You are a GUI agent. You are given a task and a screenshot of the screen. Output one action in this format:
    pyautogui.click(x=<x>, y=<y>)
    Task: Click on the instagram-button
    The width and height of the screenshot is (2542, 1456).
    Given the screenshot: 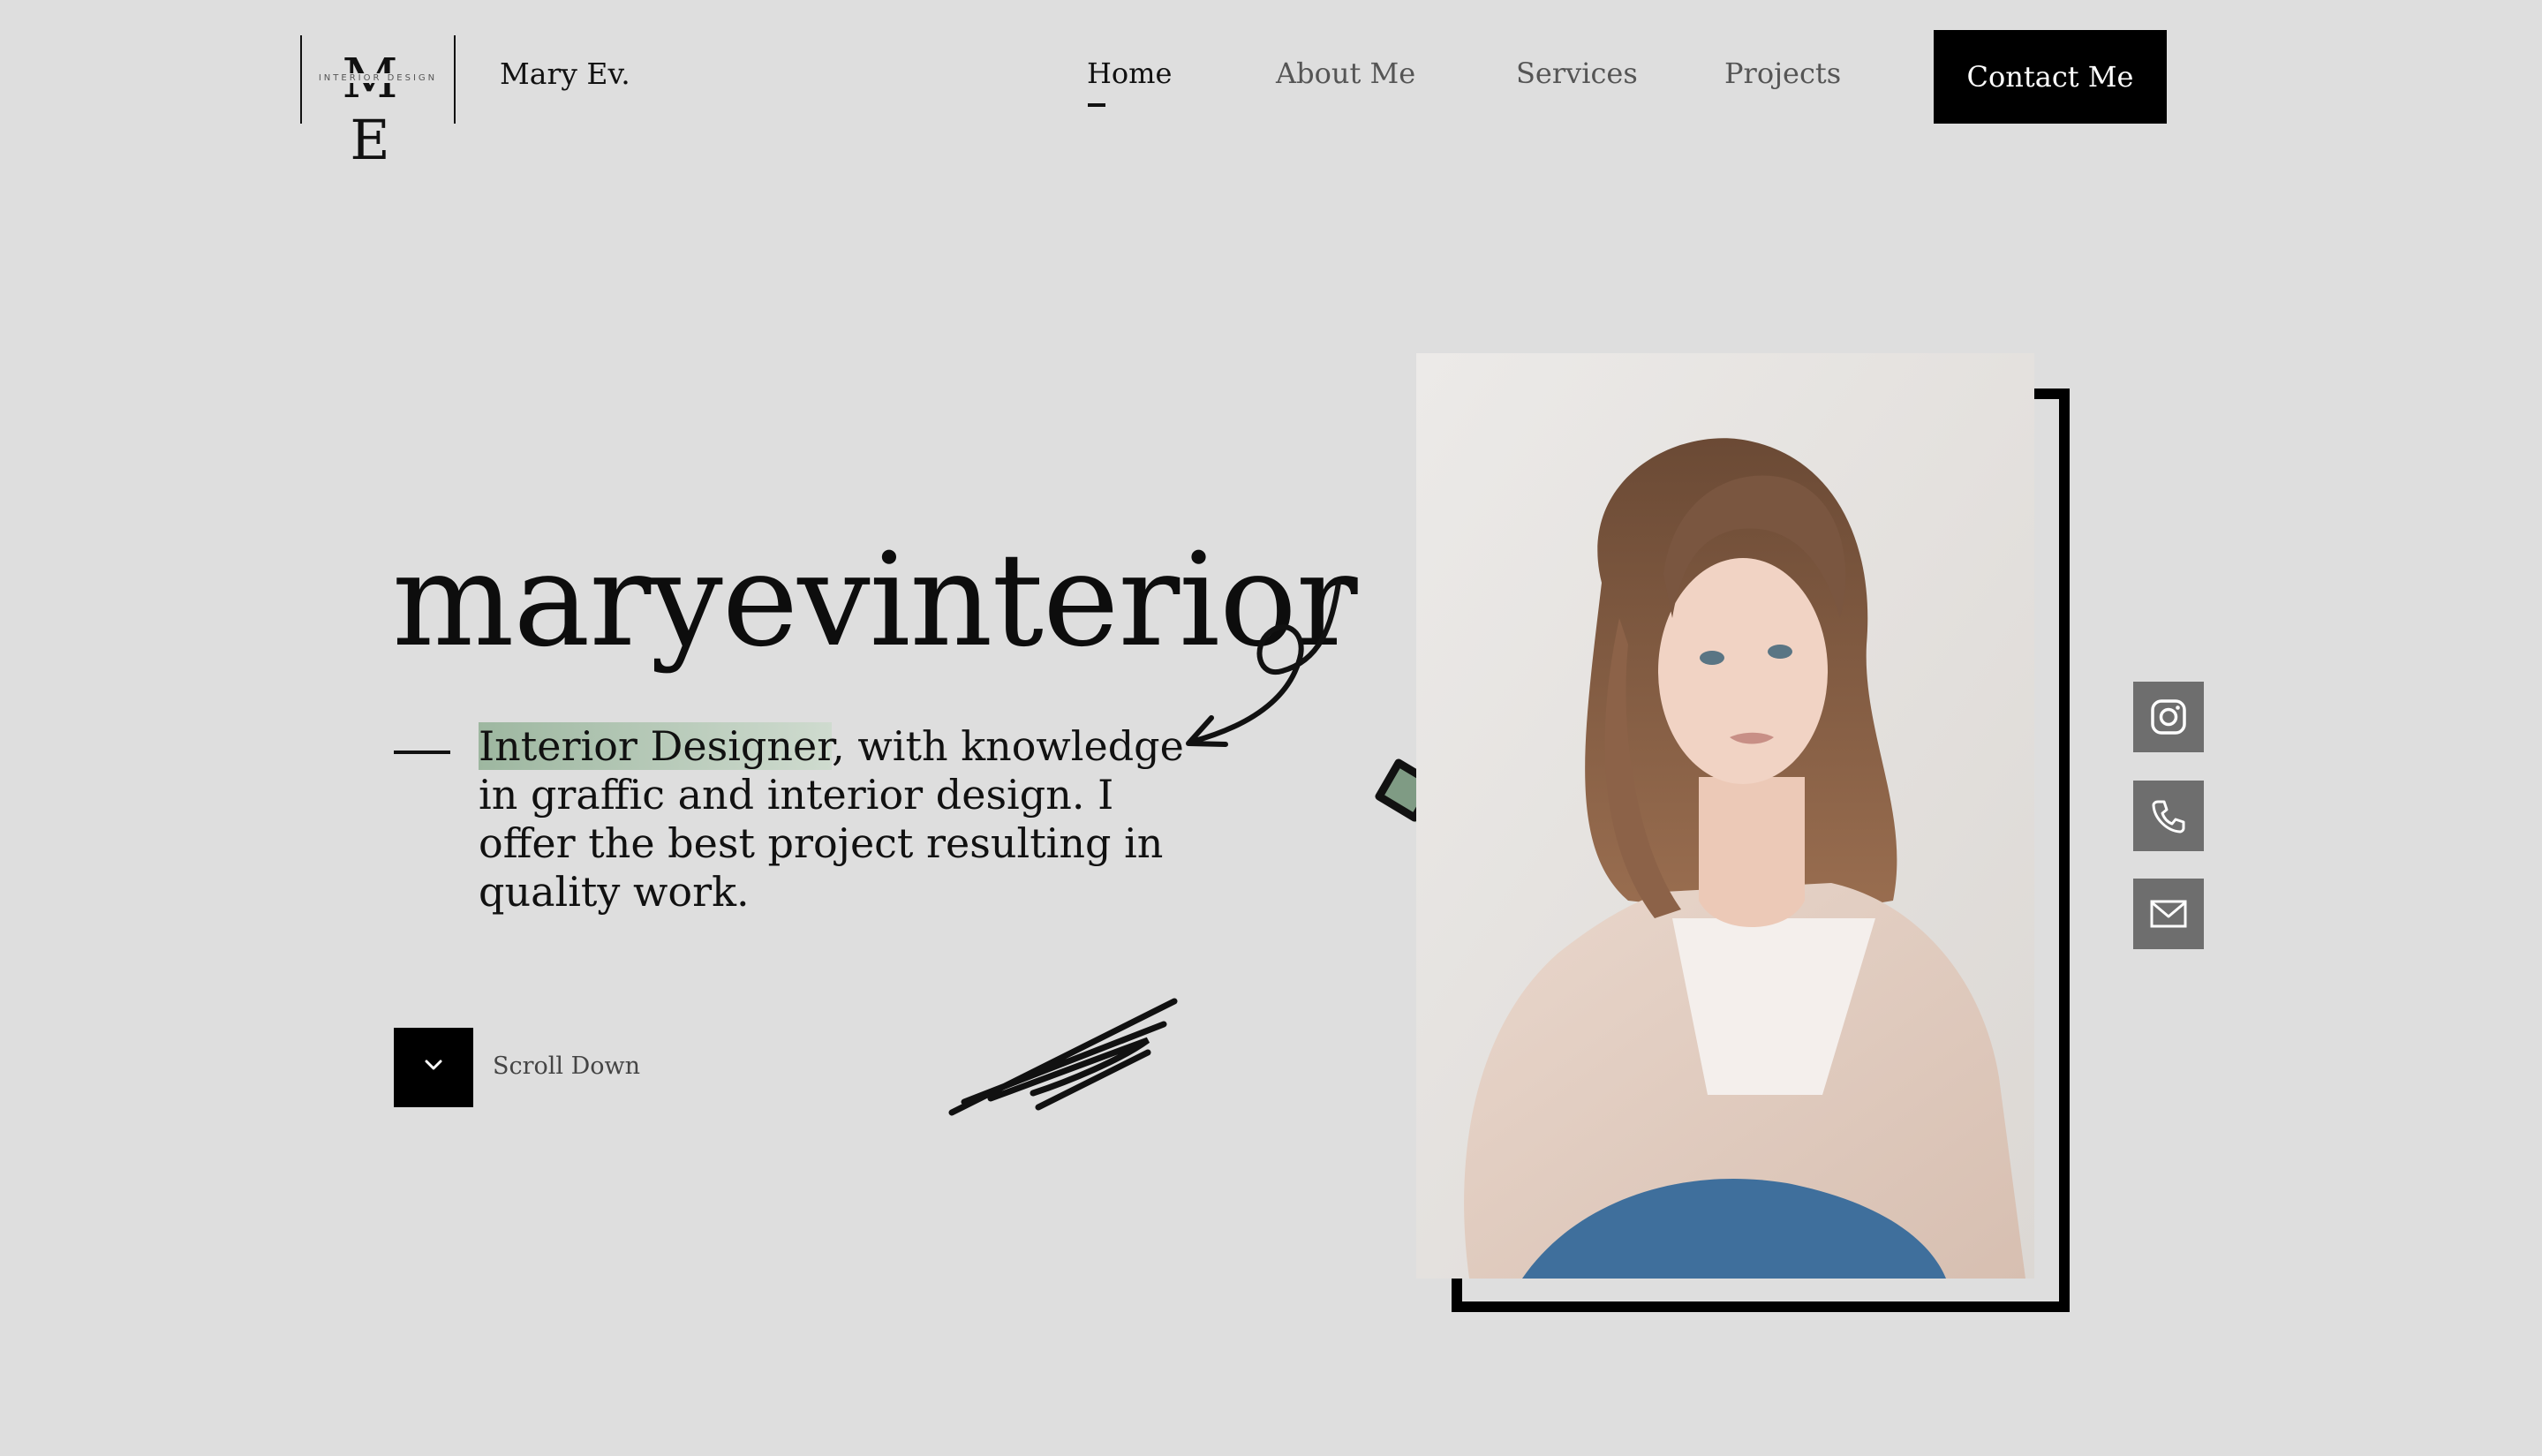 What is the action you would take?
    pyautogui.click(x=2168, y=717)
    